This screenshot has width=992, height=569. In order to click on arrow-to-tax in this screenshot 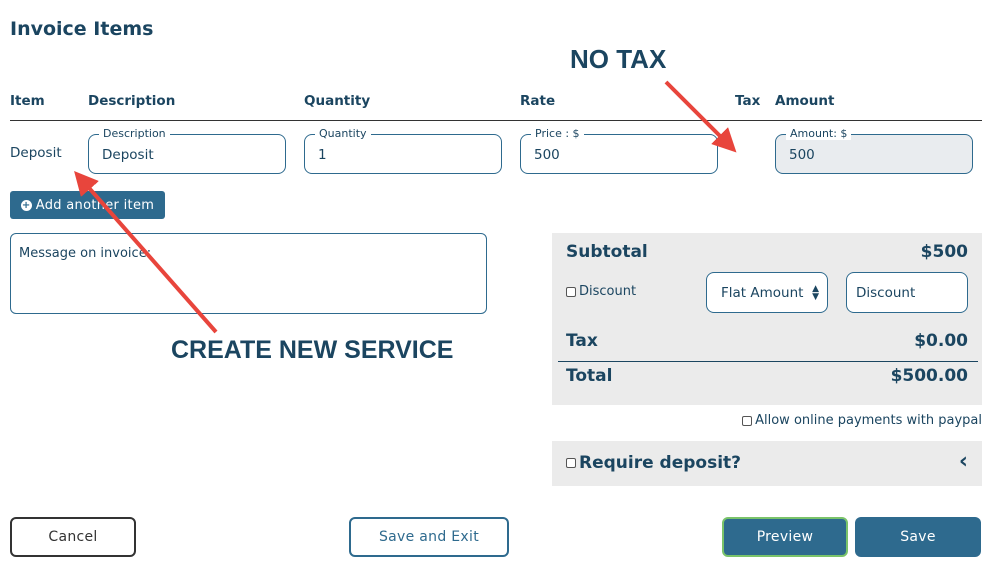, I will do `click(700, 116)`.